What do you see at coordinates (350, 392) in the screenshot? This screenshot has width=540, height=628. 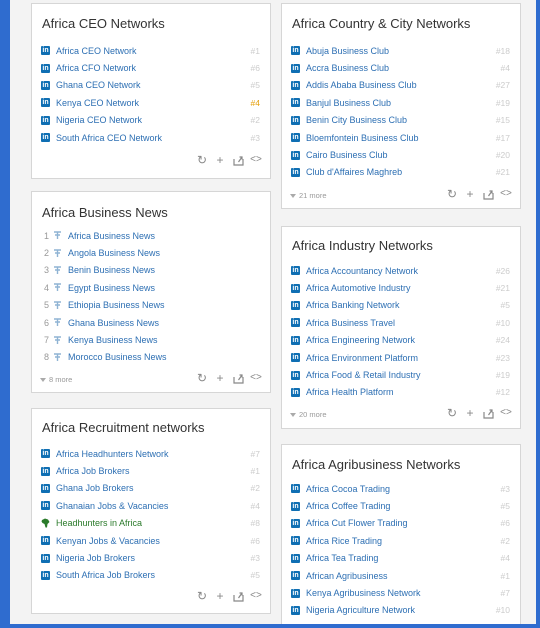 I see `item-label: Africa Health Platform` at bounding box center [350, 392].